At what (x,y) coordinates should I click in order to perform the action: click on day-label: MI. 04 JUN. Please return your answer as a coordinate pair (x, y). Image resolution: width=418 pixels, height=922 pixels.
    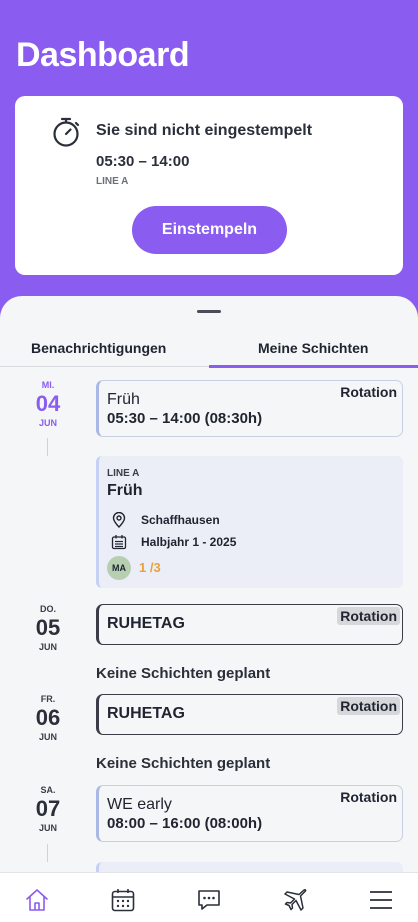
    Looking at the image, I should click on (48, 404).